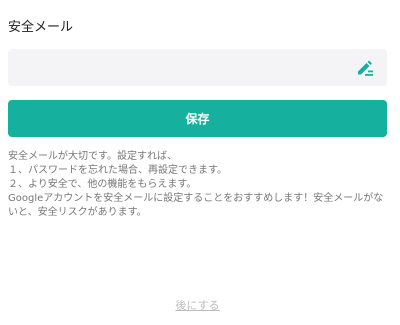  I want to click on later-link: 後にする, so click(197, 305).